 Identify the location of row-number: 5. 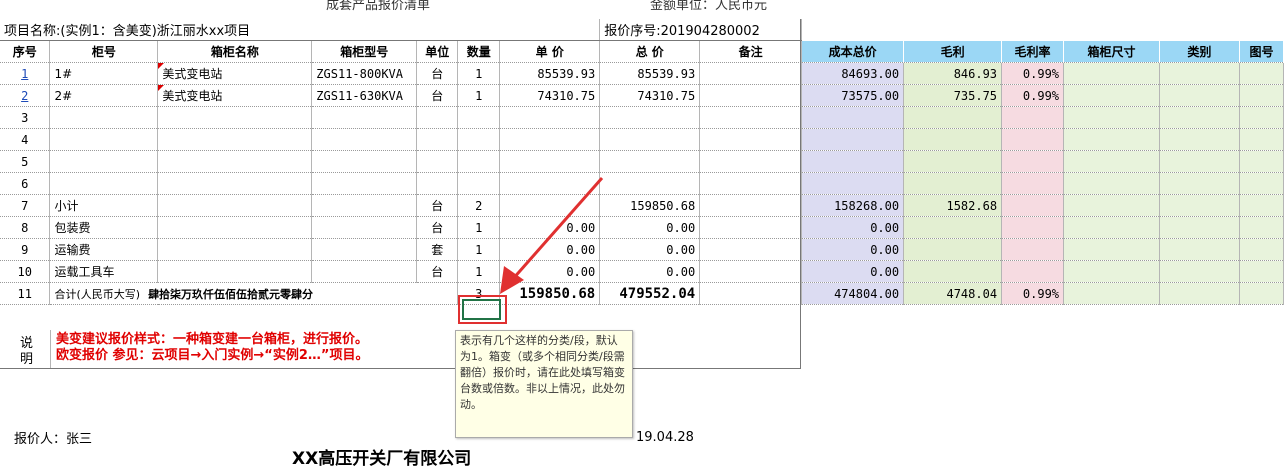
(25, 161).